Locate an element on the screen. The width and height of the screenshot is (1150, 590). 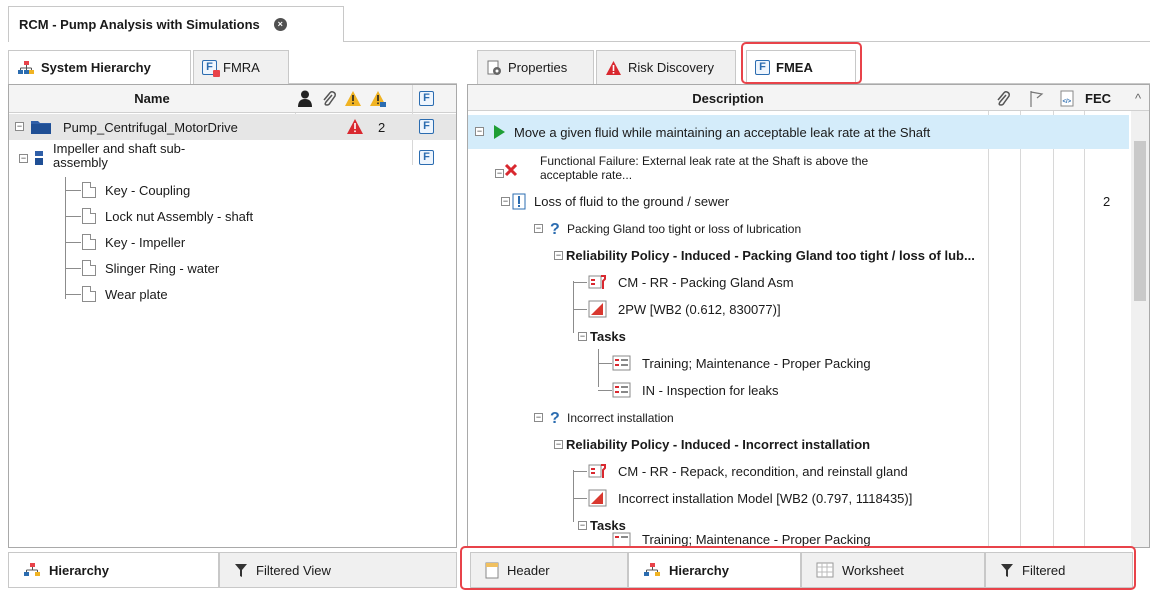
tree-row-impeller: − Impeller and shaft sub- assembly F is located at coordinates (232, 158).